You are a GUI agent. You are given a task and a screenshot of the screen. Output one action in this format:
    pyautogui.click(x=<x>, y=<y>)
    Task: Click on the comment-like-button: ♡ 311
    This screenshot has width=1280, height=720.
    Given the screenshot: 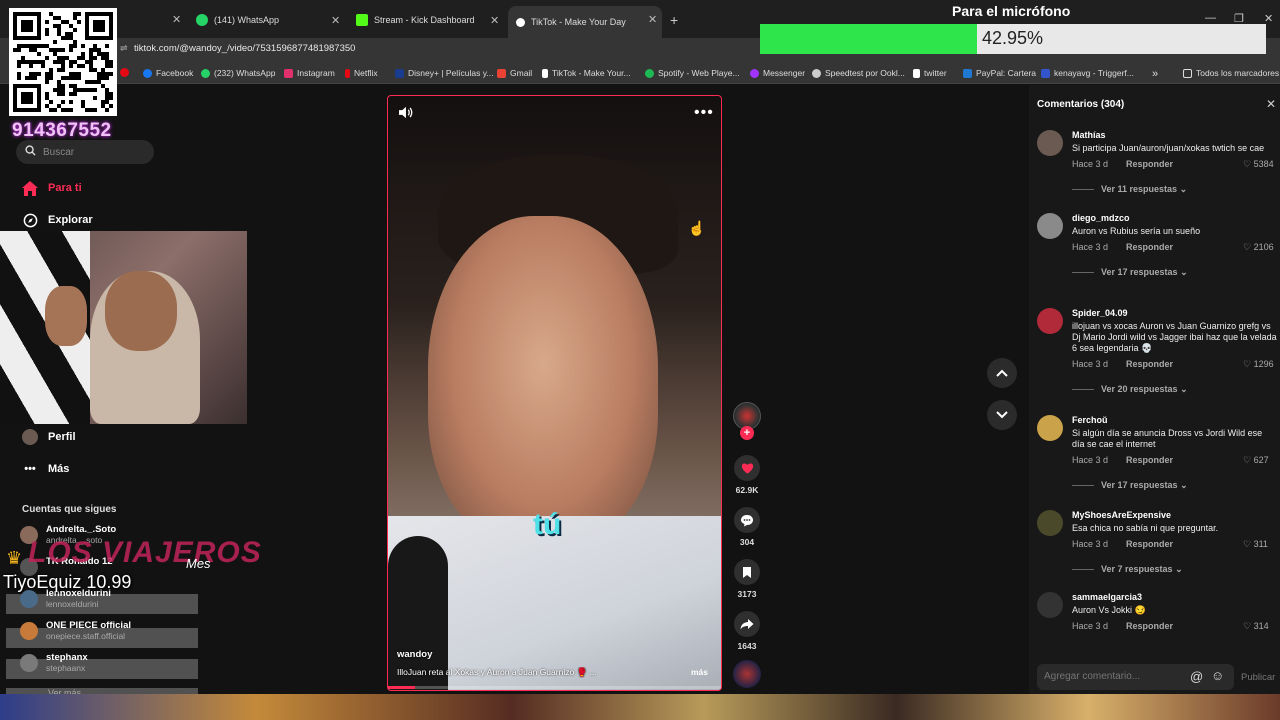 What is the action you would take?
    pyautogui.click(x=1255, y=544)
    